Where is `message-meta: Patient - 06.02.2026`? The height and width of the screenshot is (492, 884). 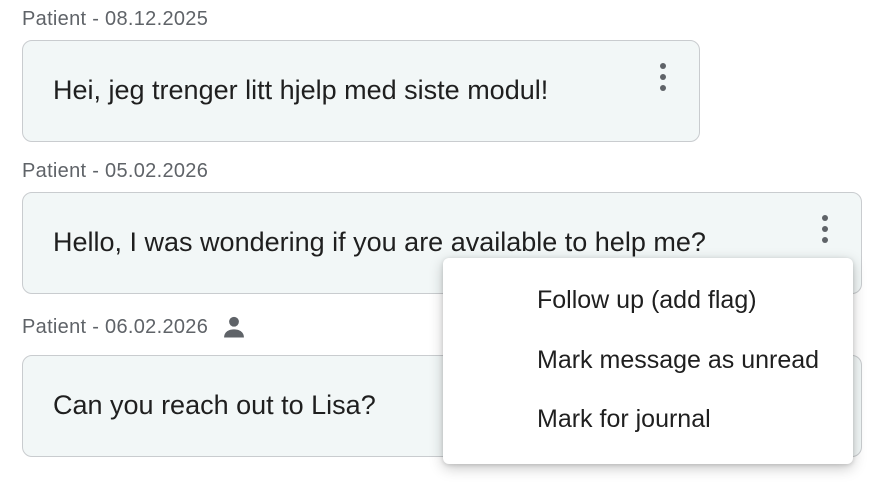 message-meta: Patient - 06.02.2026 is located at coordinates (135, 327).